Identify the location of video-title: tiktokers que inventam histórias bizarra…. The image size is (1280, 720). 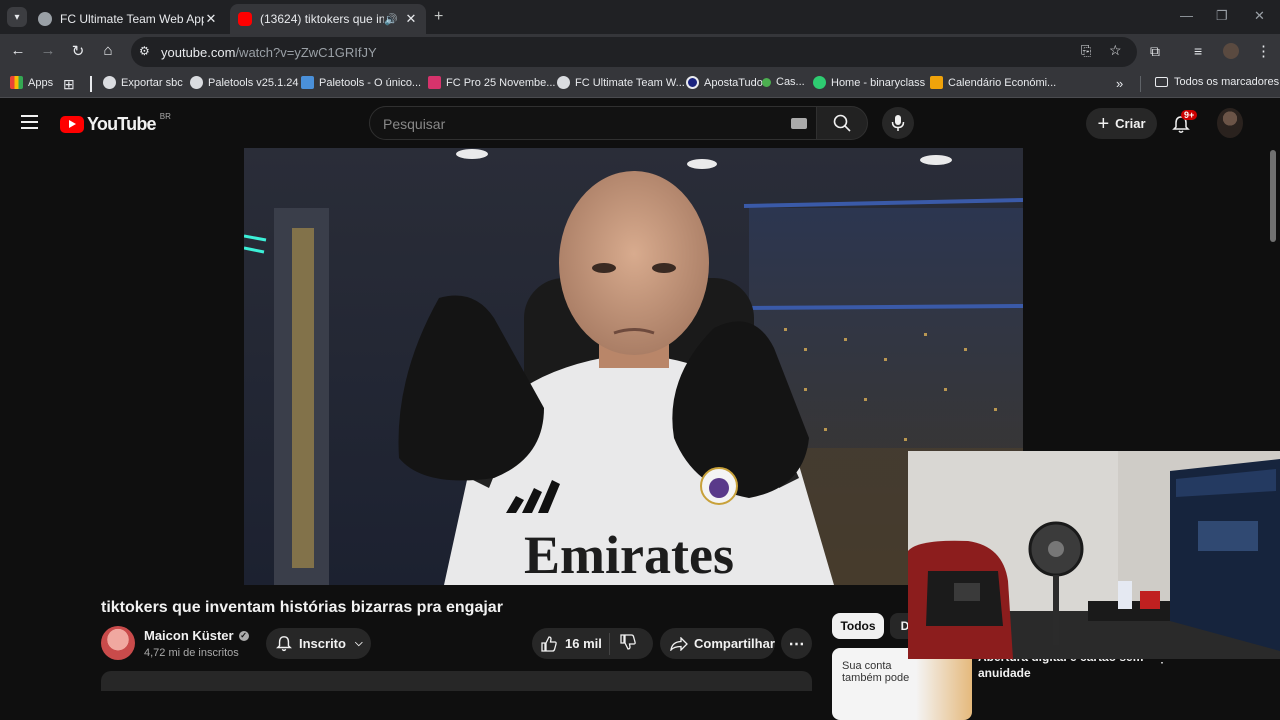
(302, 607).